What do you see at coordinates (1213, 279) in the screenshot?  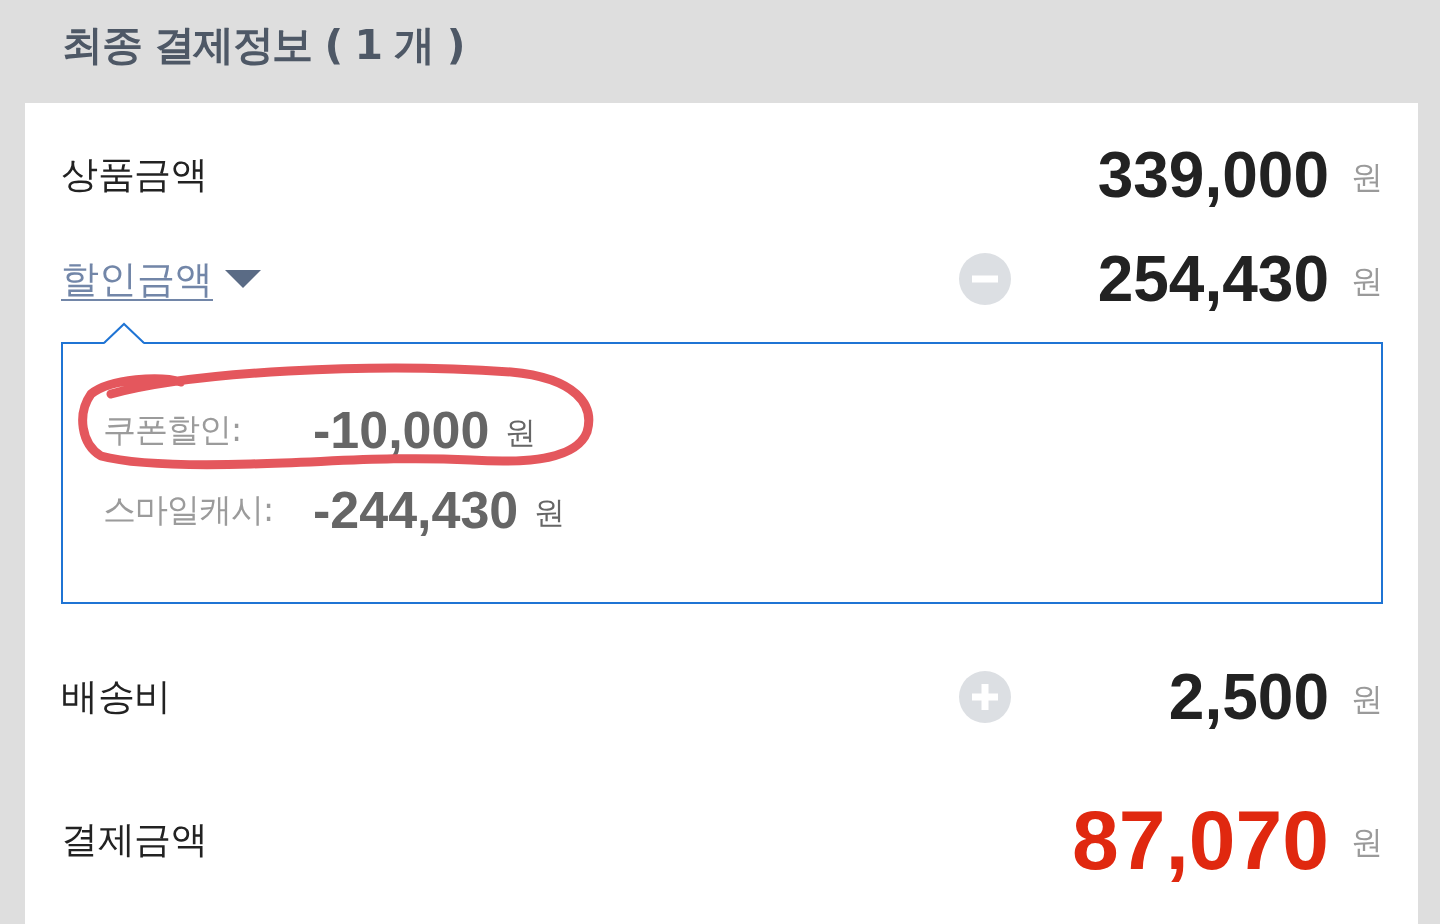 I see `amount-value: 254,430` at bounding box center [1213, 279].